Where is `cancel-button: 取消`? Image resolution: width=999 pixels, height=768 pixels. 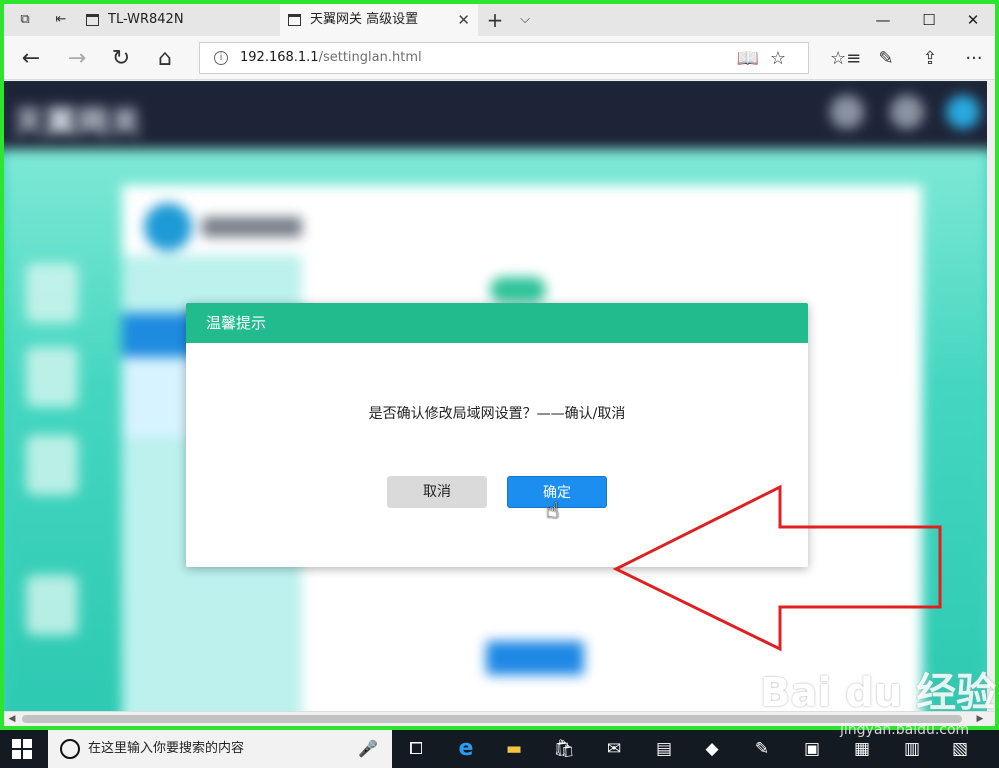
cancel-button: 取消 is located at coordinates (437, 492).